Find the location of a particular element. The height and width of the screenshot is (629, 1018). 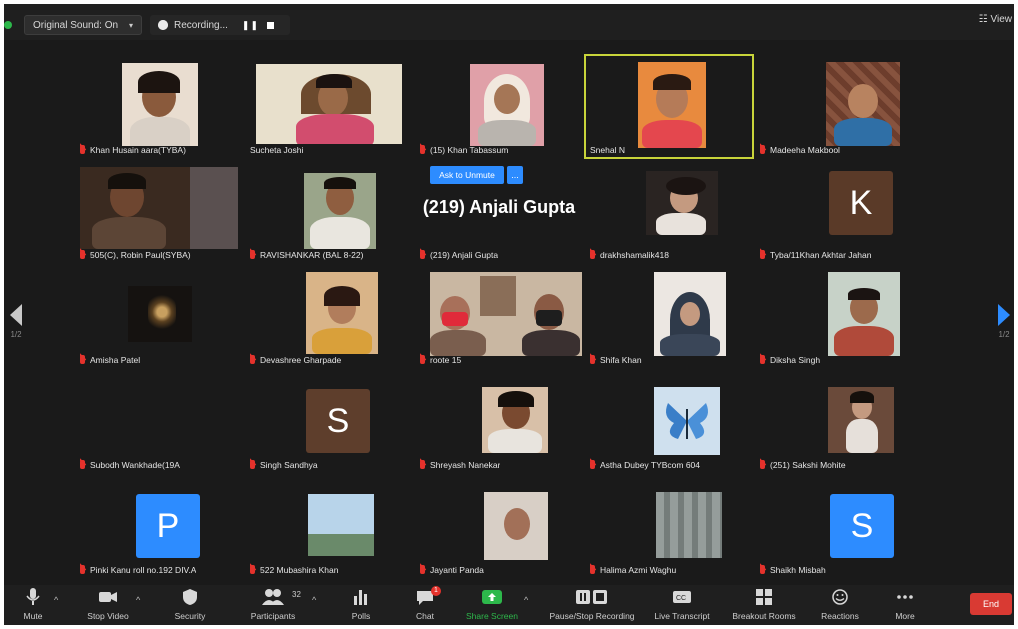

polls-icon is located at coordinates (360, 597).